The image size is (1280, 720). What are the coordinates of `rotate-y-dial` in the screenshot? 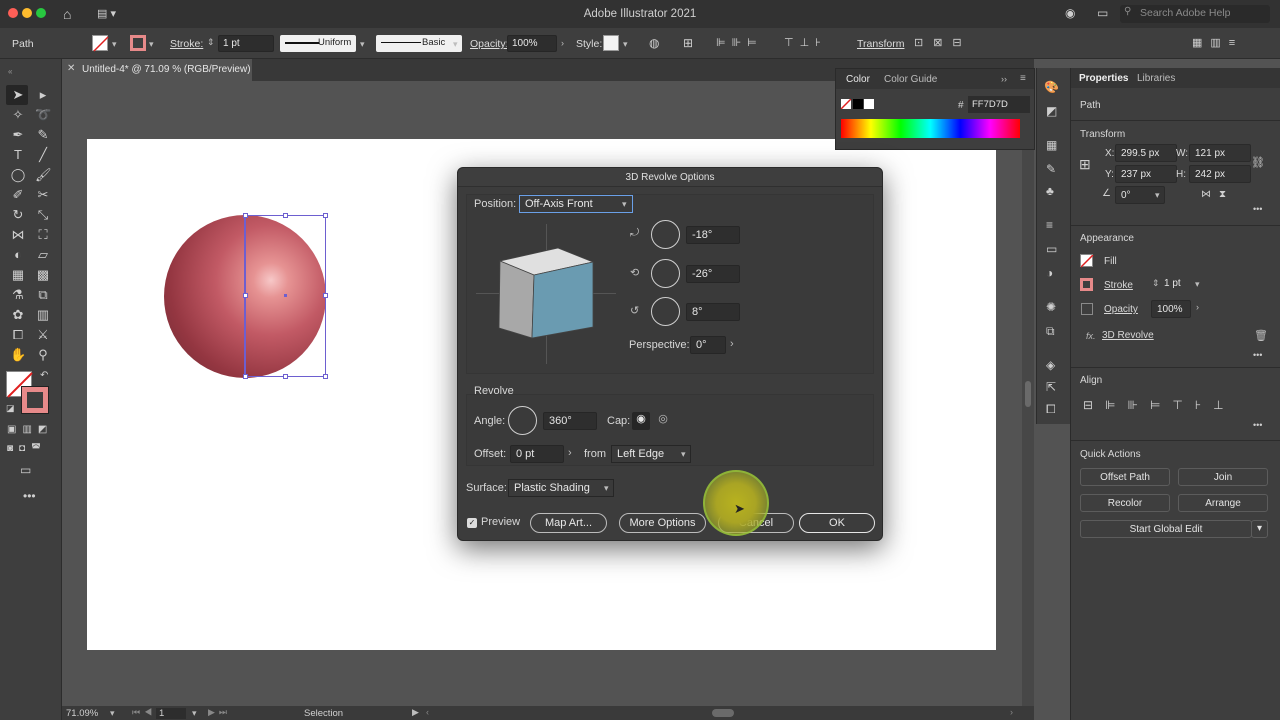 It's located at (665, 273).